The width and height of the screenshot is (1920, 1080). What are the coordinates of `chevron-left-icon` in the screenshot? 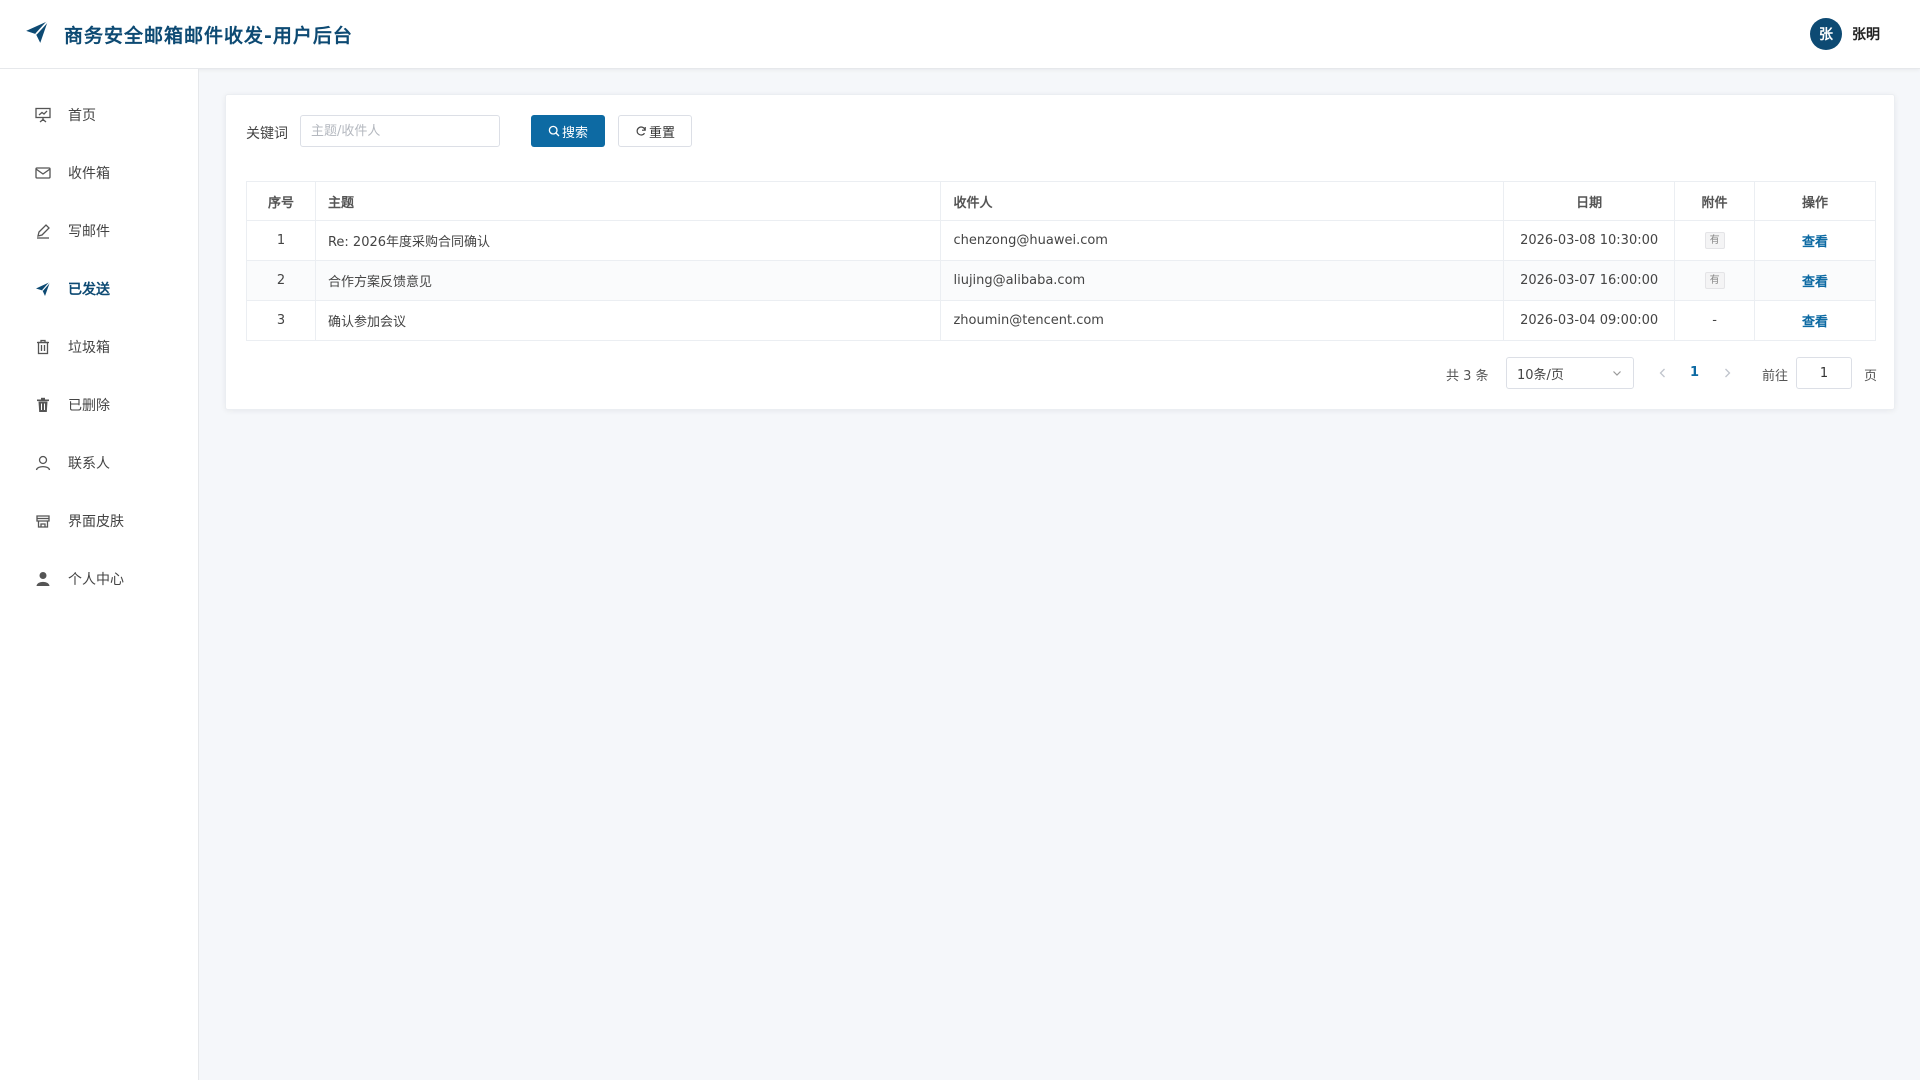 It's located at (1662, 373).